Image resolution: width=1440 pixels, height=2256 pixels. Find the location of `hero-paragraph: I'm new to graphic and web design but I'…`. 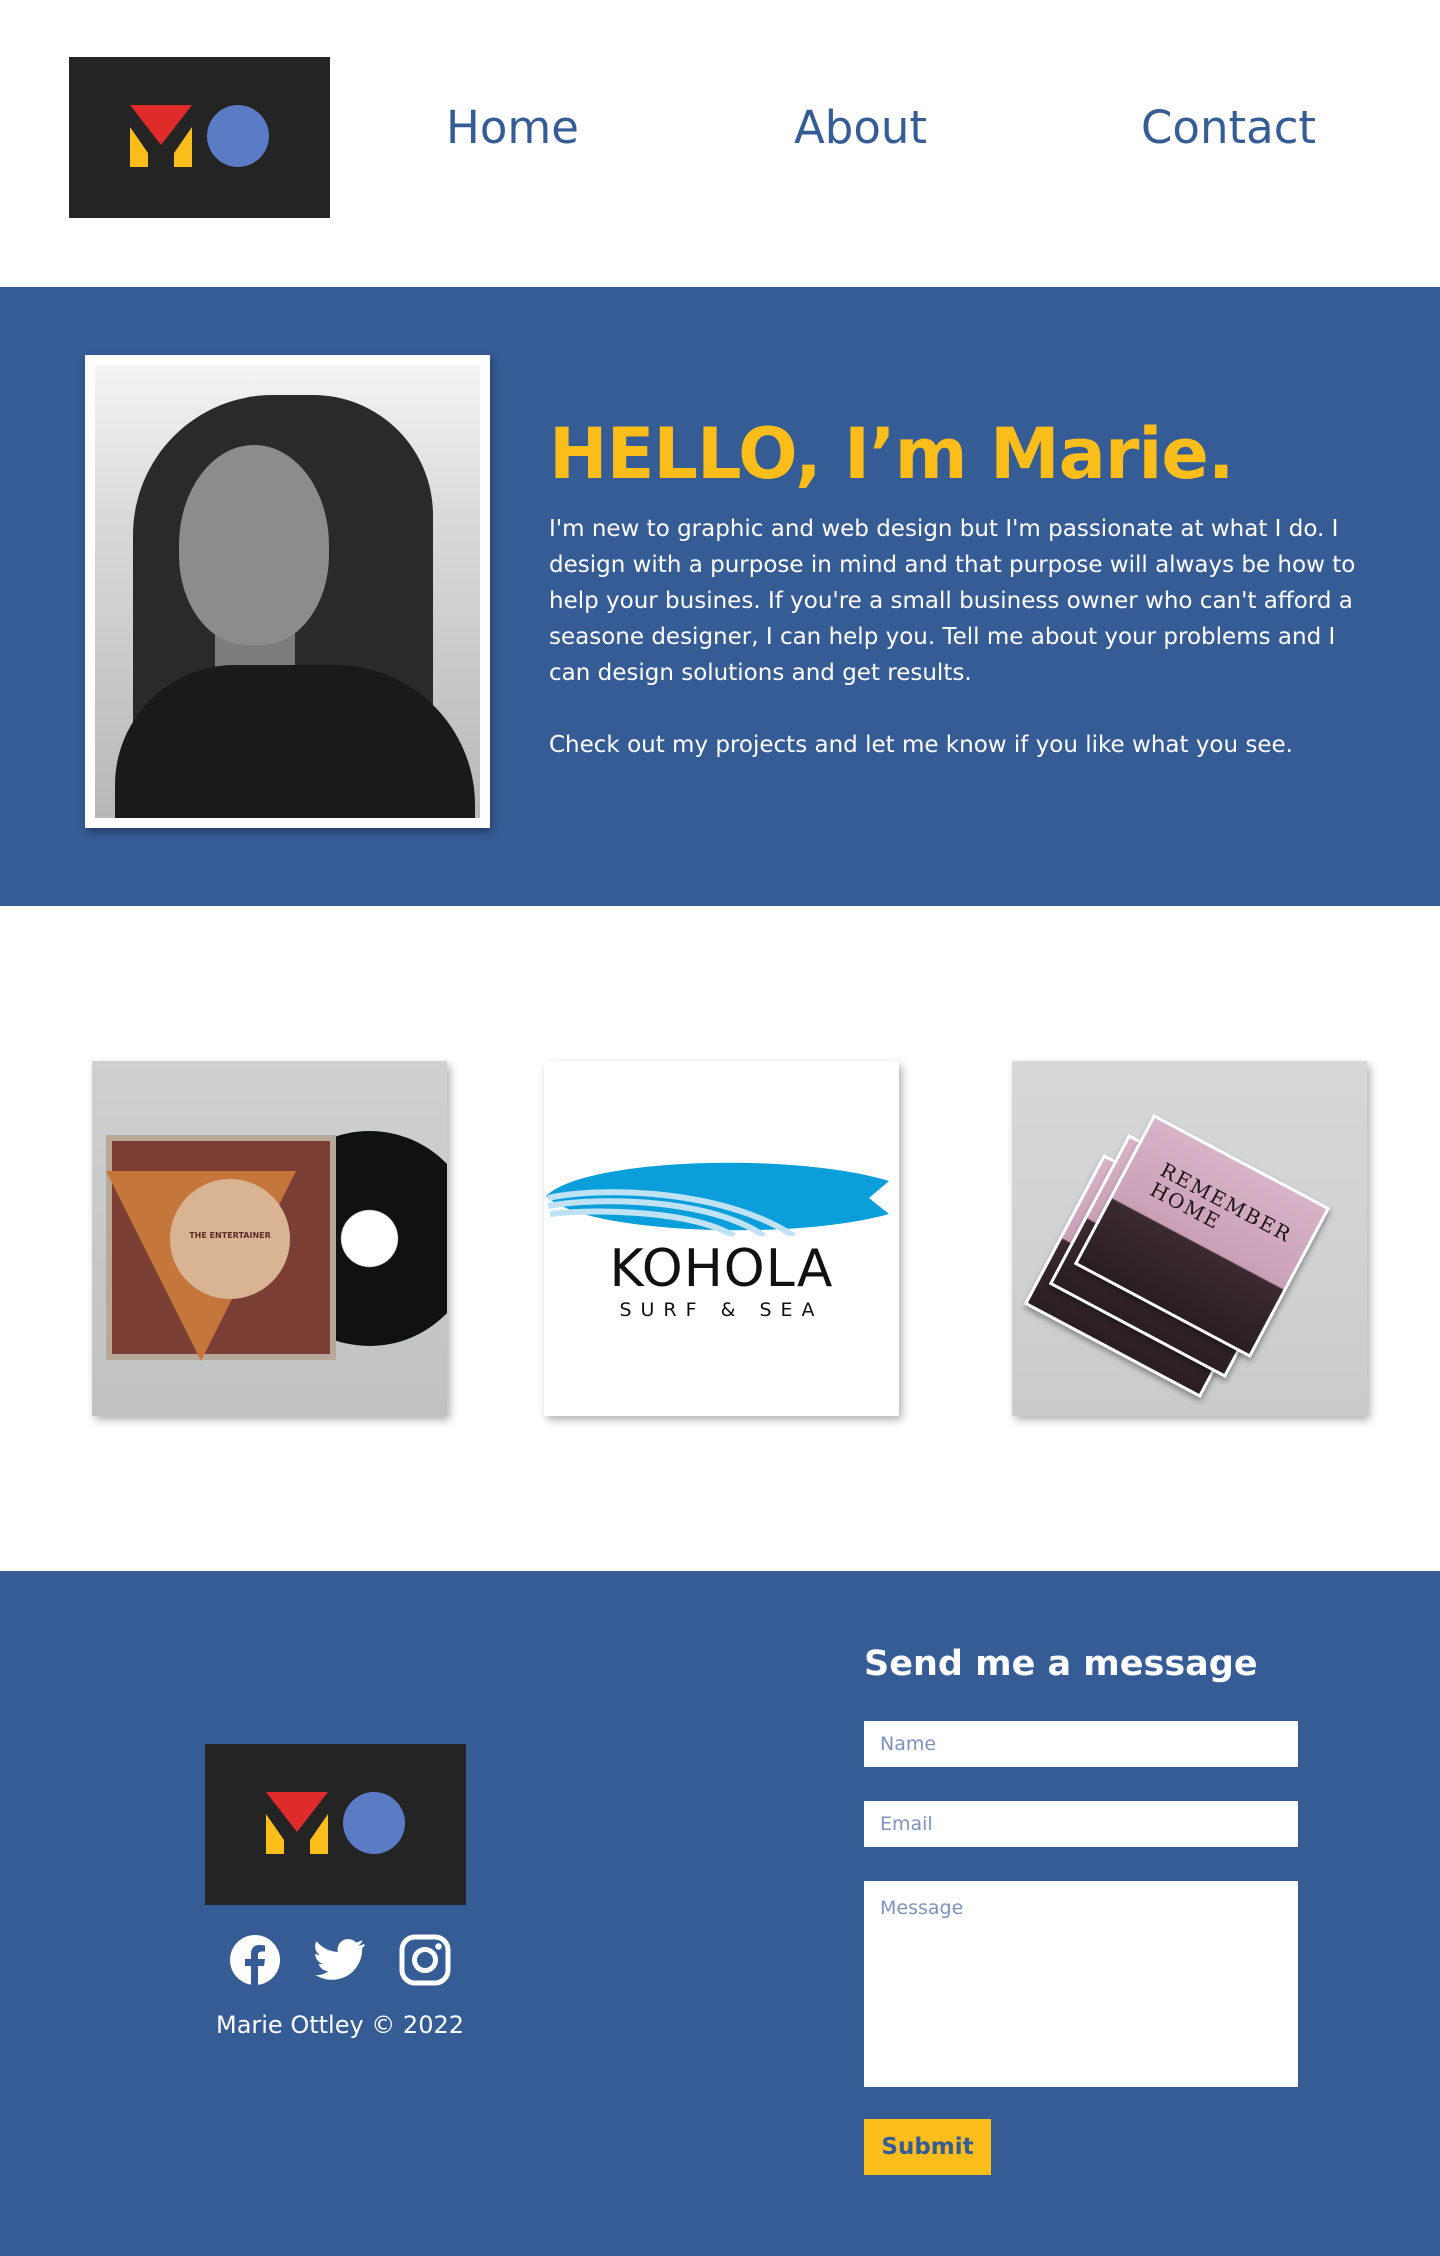

hero-paragraph: I'm new to graphic and web design but I'… is located at coordinates (952, 601).